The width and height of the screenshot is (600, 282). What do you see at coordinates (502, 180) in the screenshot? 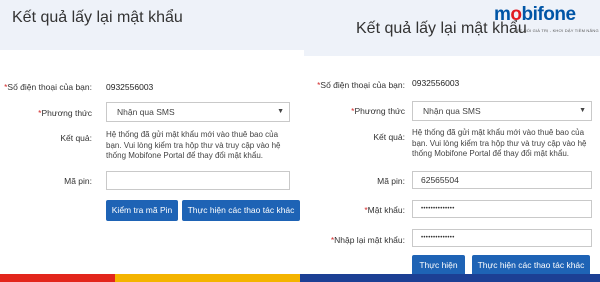
I see `pin-input: 62565504` at bounding box center [502, 180].